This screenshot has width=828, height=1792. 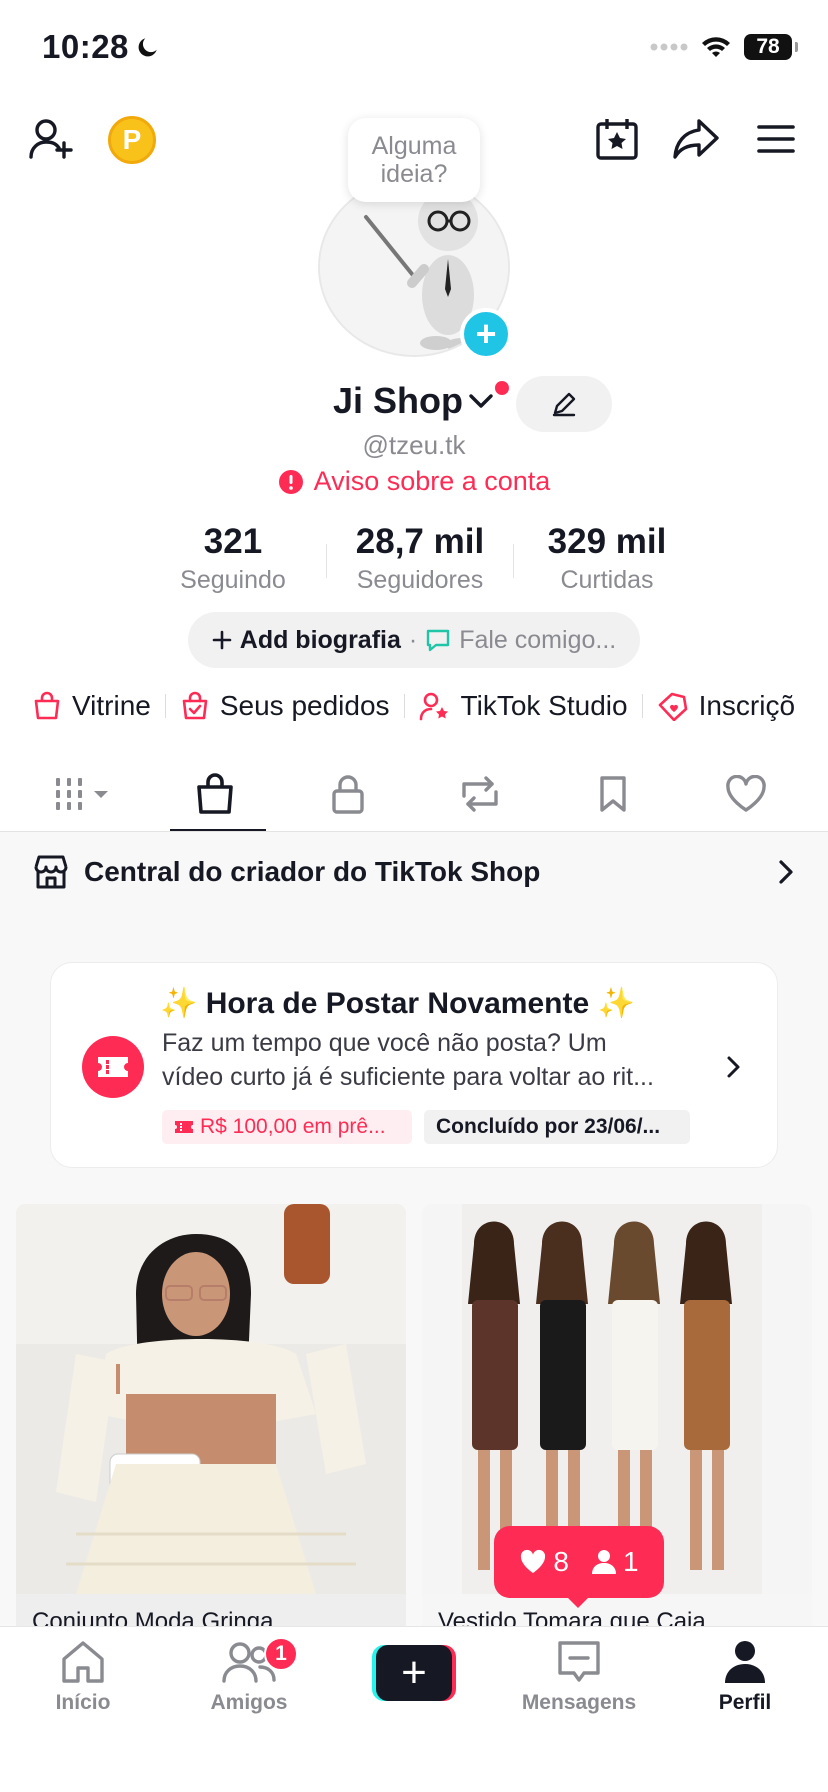 I want to click on stat-following: 321 Seguindo, so click(x=233, y=558).